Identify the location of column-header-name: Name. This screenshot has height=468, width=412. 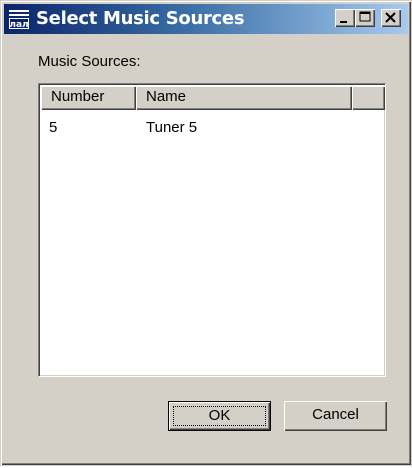
(244, 98).